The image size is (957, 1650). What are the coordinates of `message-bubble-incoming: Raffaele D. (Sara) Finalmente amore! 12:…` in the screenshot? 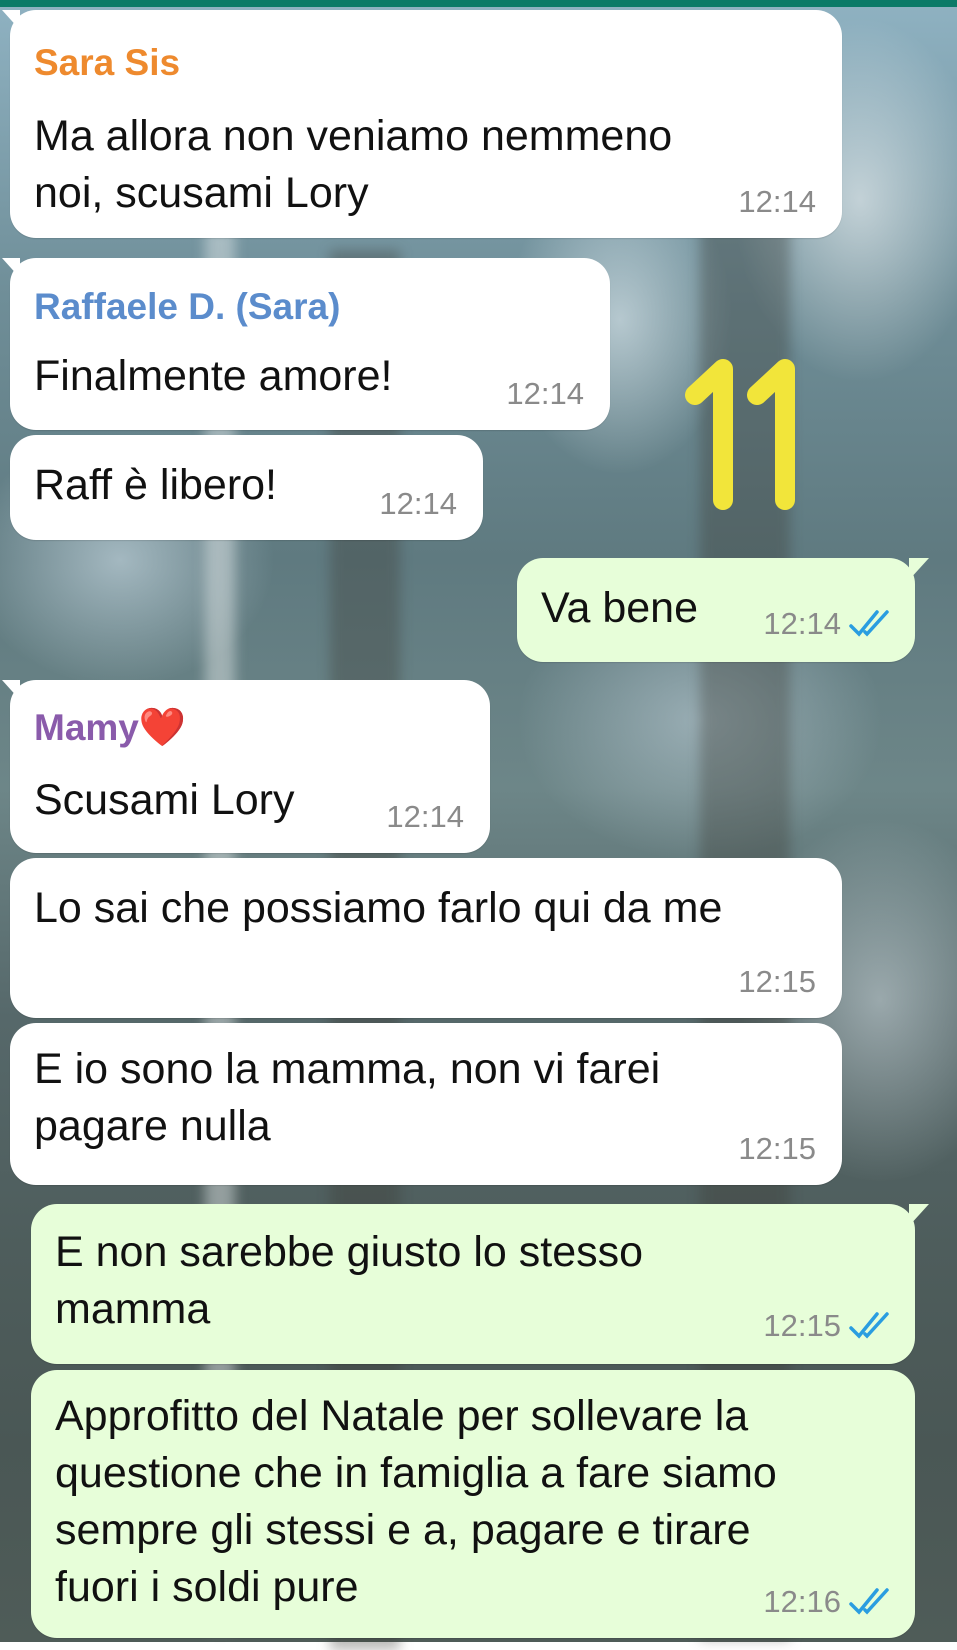 It's located at (306, 344).